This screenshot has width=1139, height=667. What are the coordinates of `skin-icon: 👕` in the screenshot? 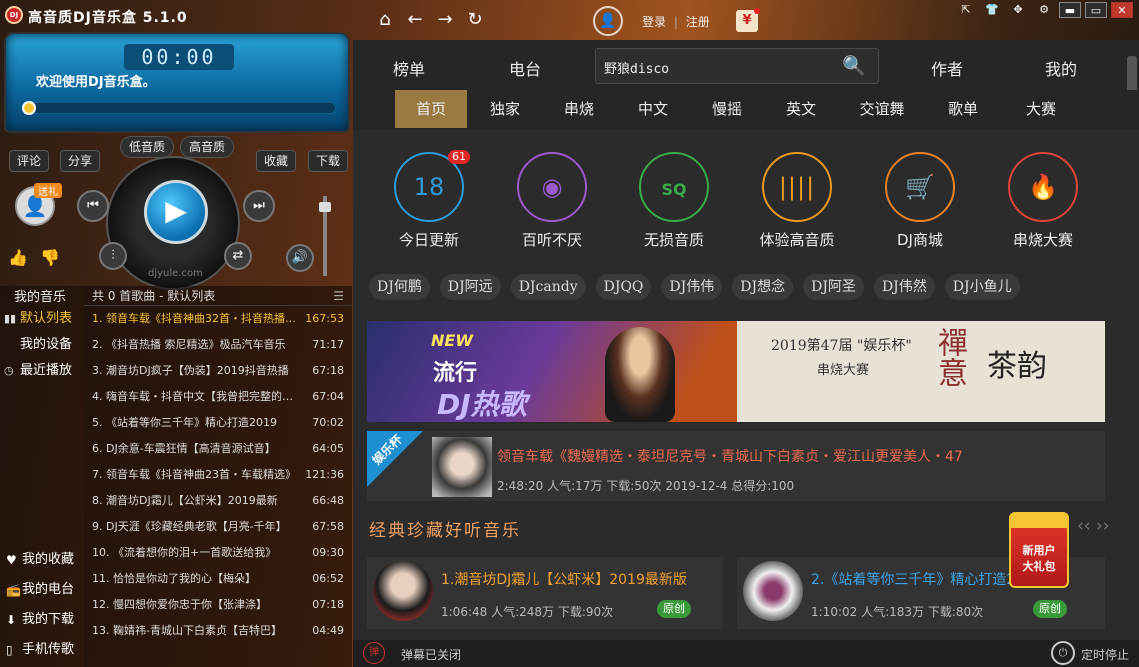 It's located at (992, 10).